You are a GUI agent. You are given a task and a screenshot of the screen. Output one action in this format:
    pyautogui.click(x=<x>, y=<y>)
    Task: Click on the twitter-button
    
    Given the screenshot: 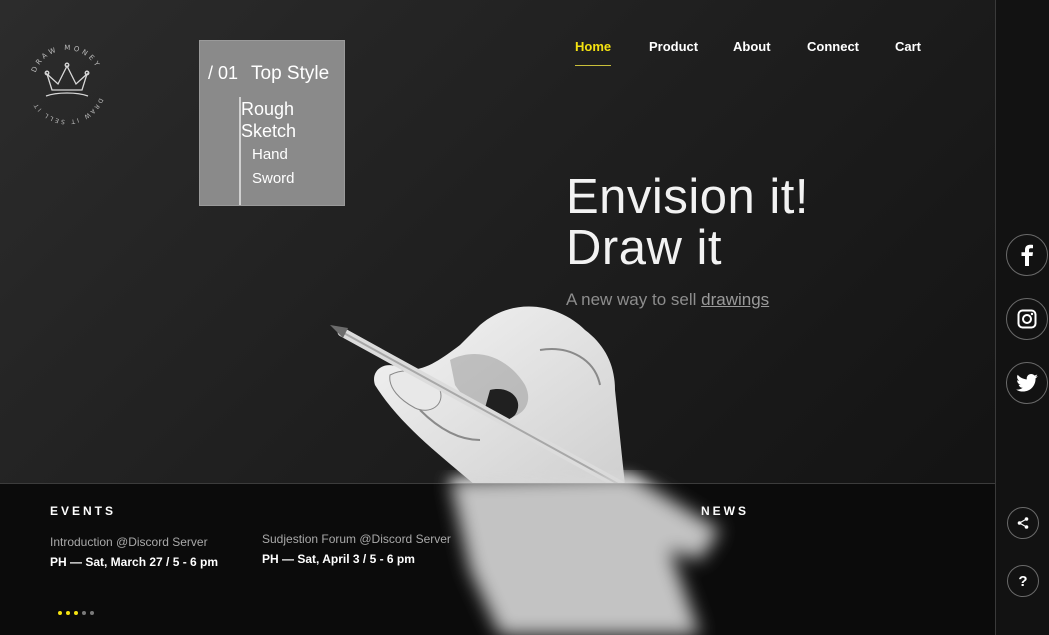 What is the action you would take?
    pyautogui.click(x=1027, y=383)
    